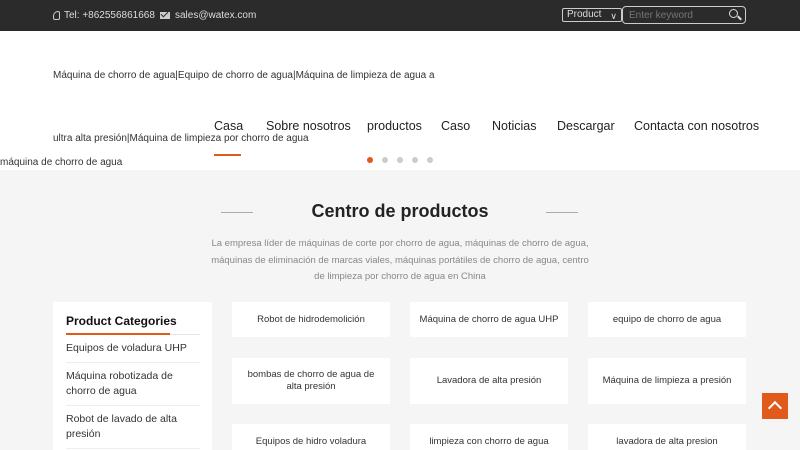 The image size is (800, 450). I want to click on product-card: Equipos de hidro voladura, so click(311, 437).